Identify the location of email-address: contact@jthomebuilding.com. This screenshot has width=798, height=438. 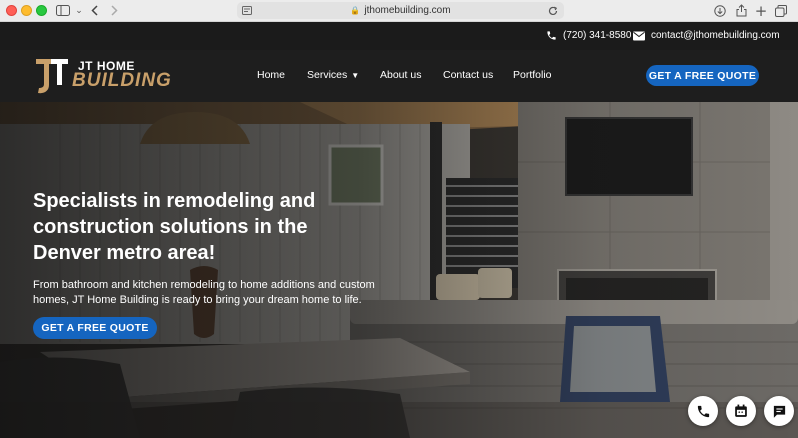
(715, 35).